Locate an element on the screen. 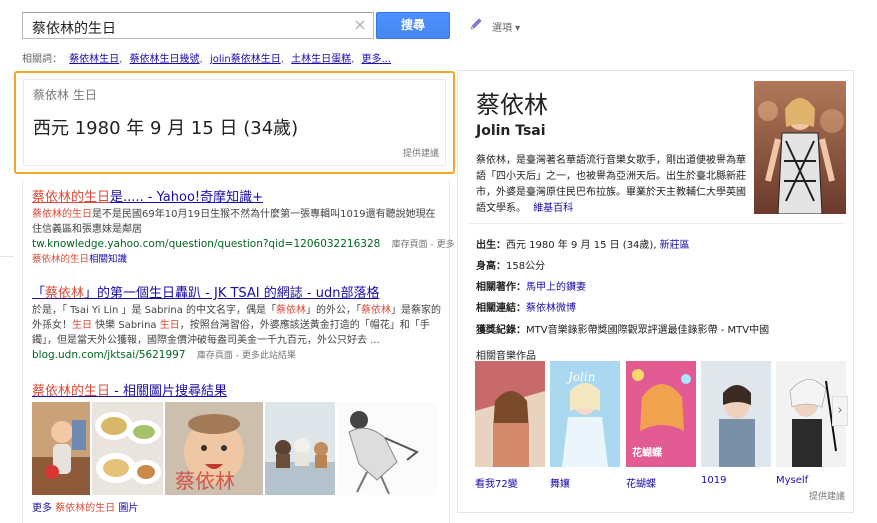 Image resolution: width=877 pixels, height=523 pixels. answer-card: 蔡依林 生日 西元 1980 年 9 月 15 日 (34歲) 提供建議 is located at coordinates (234, 122).